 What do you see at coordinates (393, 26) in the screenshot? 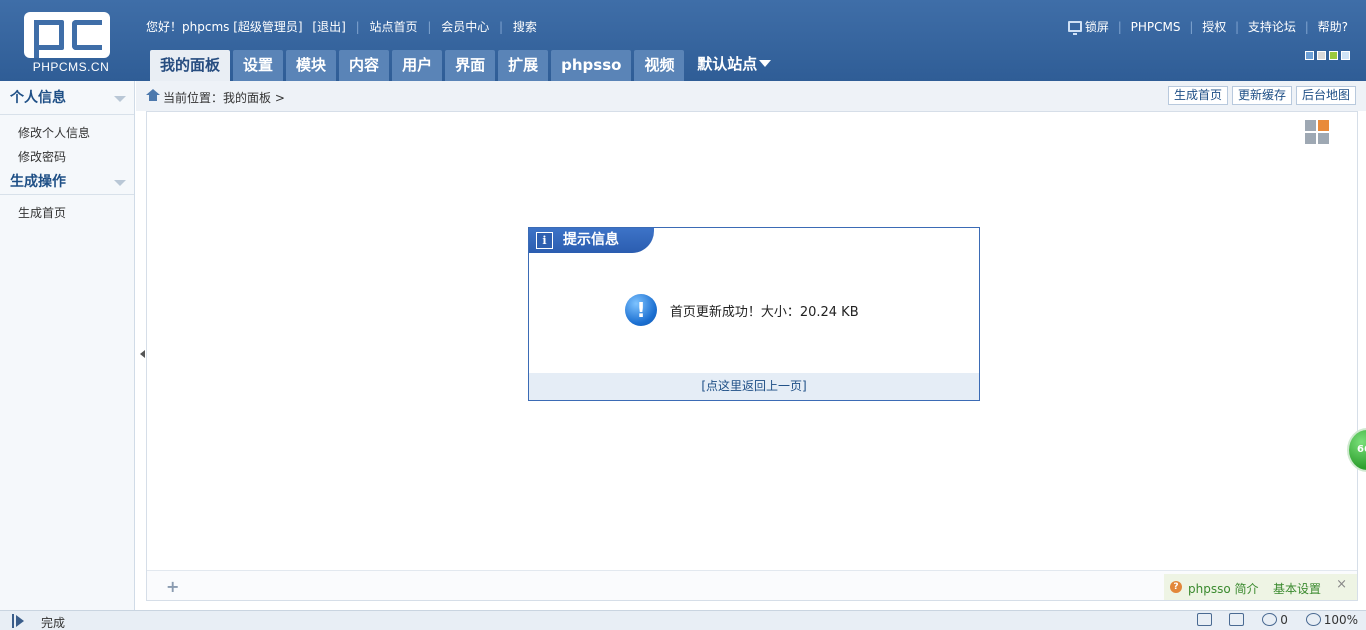
I see `site-home-link: 站点首页` at bounding box center [393, 26].